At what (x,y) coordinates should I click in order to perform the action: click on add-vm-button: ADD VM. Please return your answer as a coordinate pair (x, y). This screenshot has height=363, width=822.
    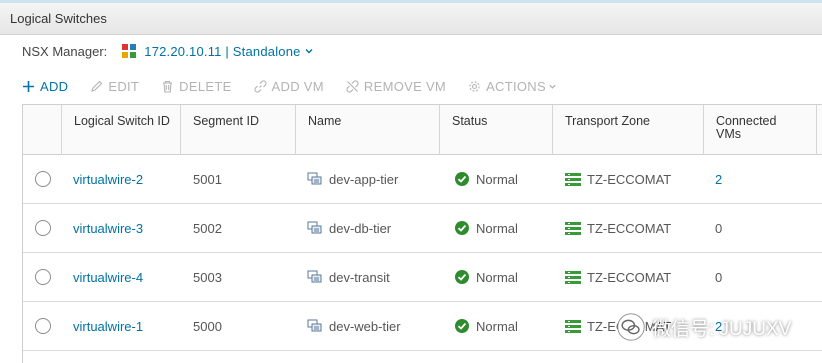
    Looking at the image, I should click on (289, 86).